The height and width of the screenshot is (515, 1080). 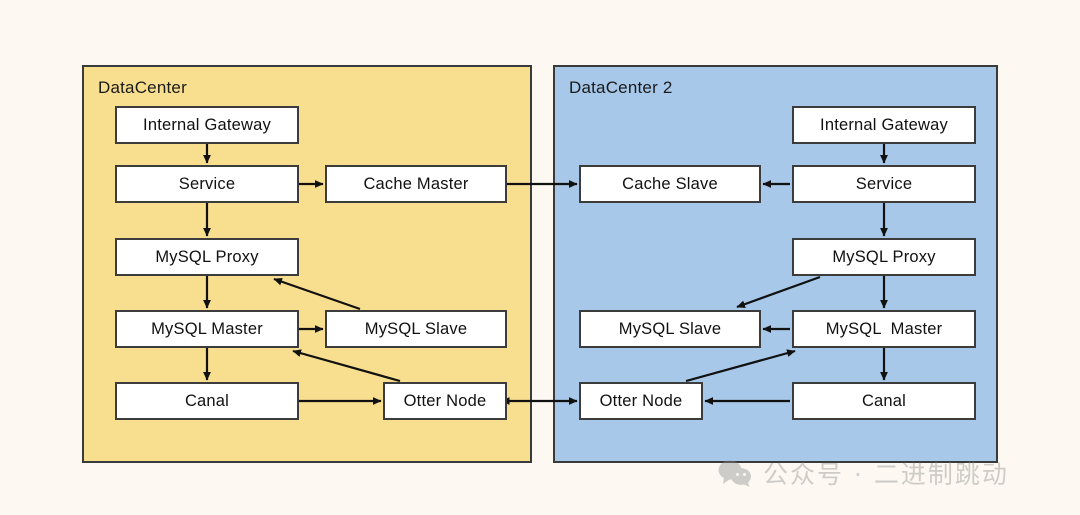 I want to click on wechat-icon, so click(x=735, y=473).